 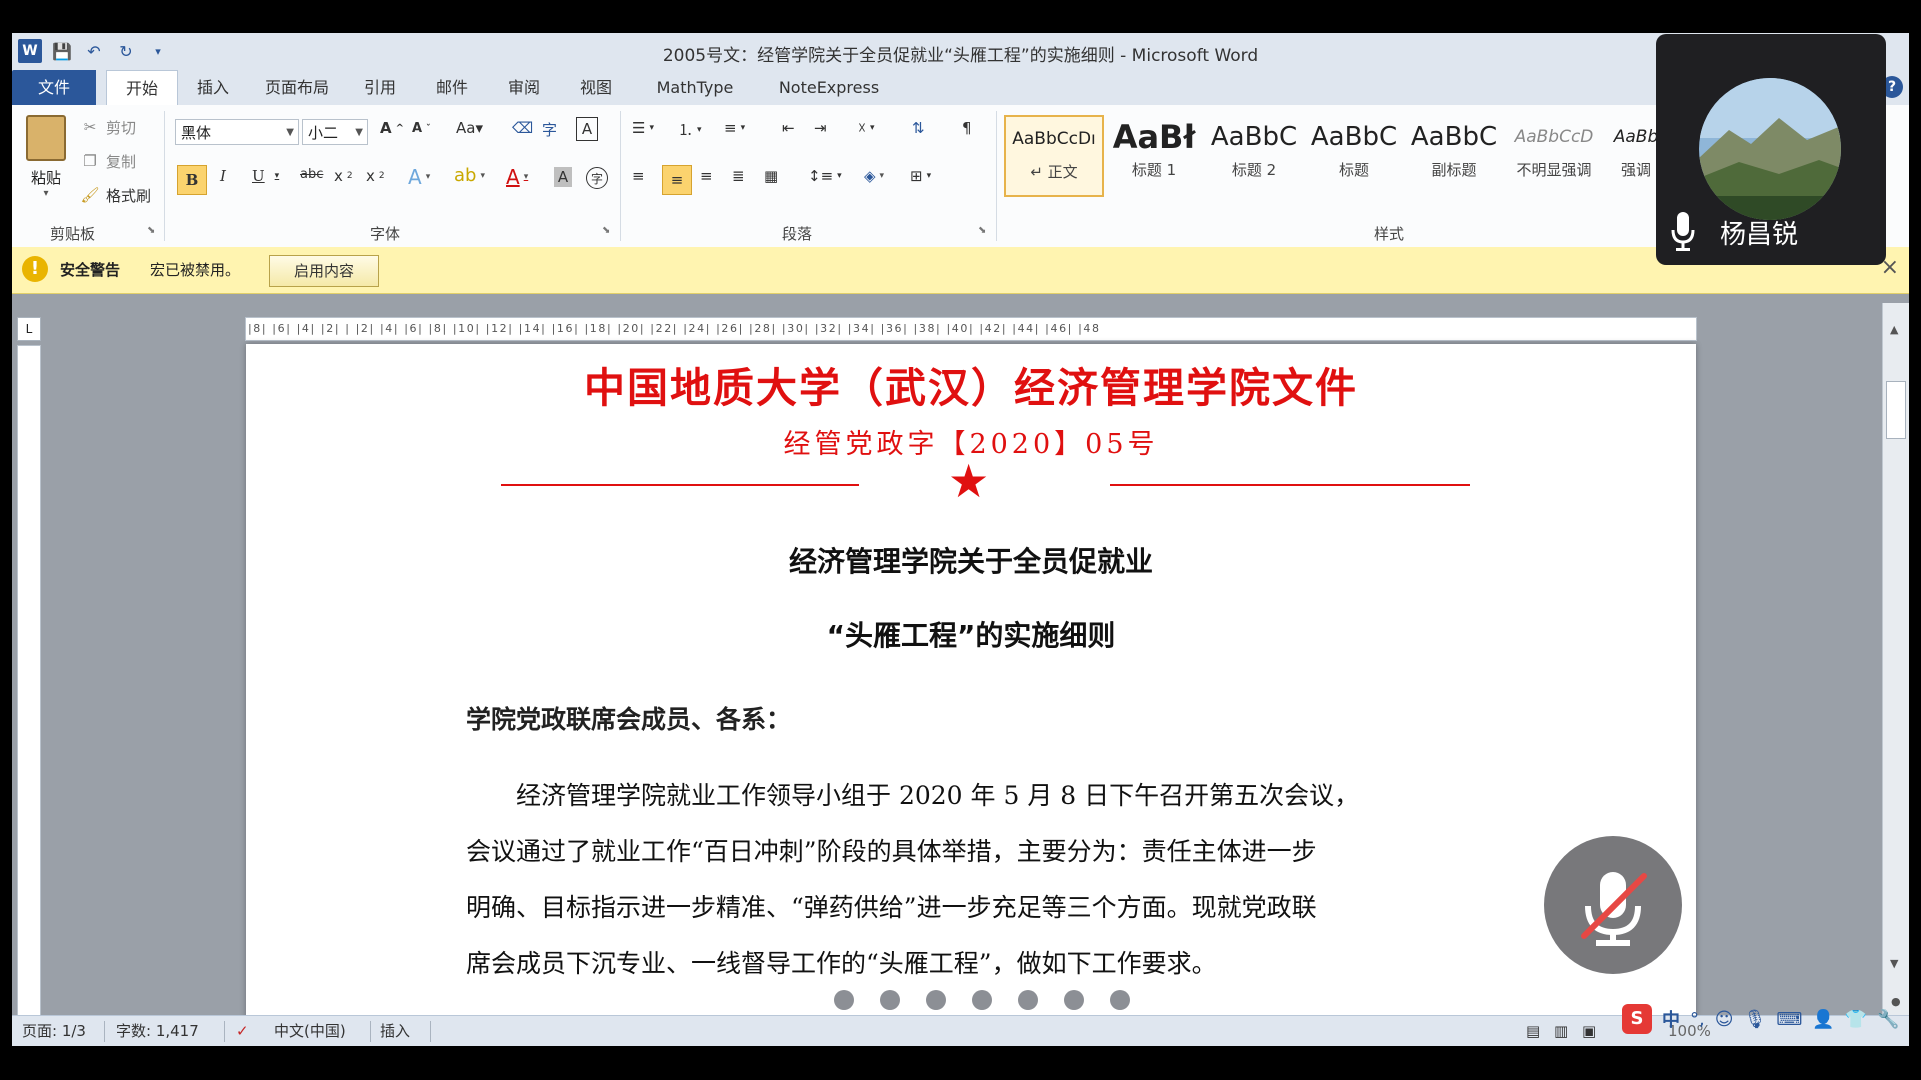 I want to click on vertical-ruler, so click(x=29, y=691).